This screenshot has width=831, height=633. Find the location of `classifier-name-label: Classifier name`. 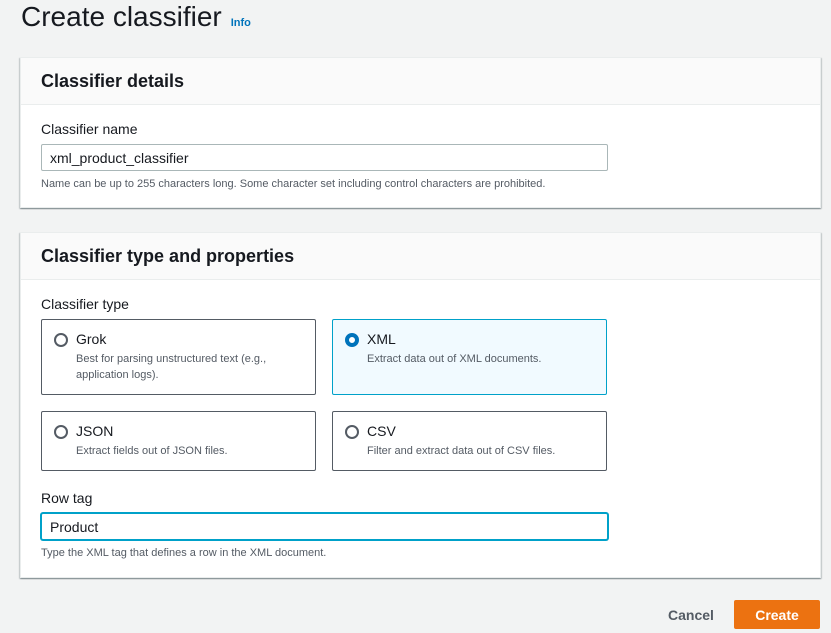

classifier-name-label: Classifier name is located at coordinates (89, 129).